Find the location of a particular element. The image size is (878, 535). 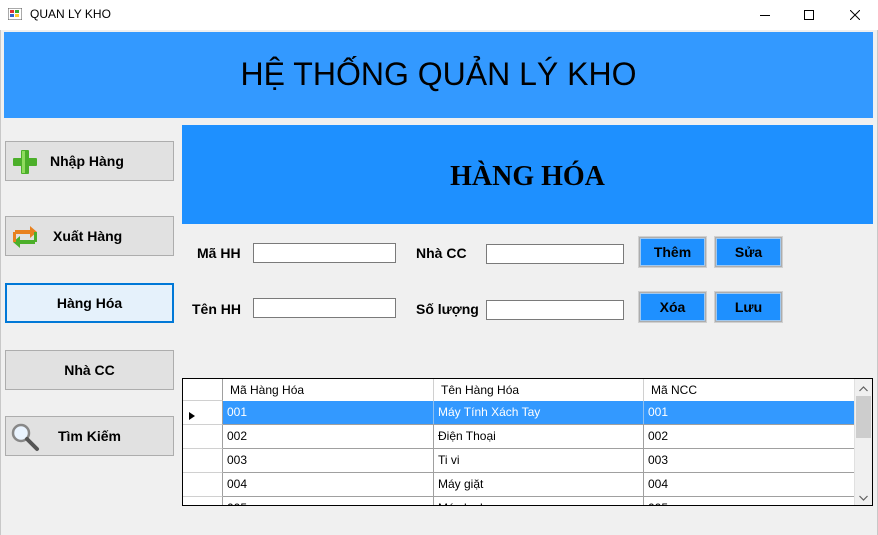

table-row: 001 Máy Tính Xách Tay 001 is located at coordinates (539, 413).